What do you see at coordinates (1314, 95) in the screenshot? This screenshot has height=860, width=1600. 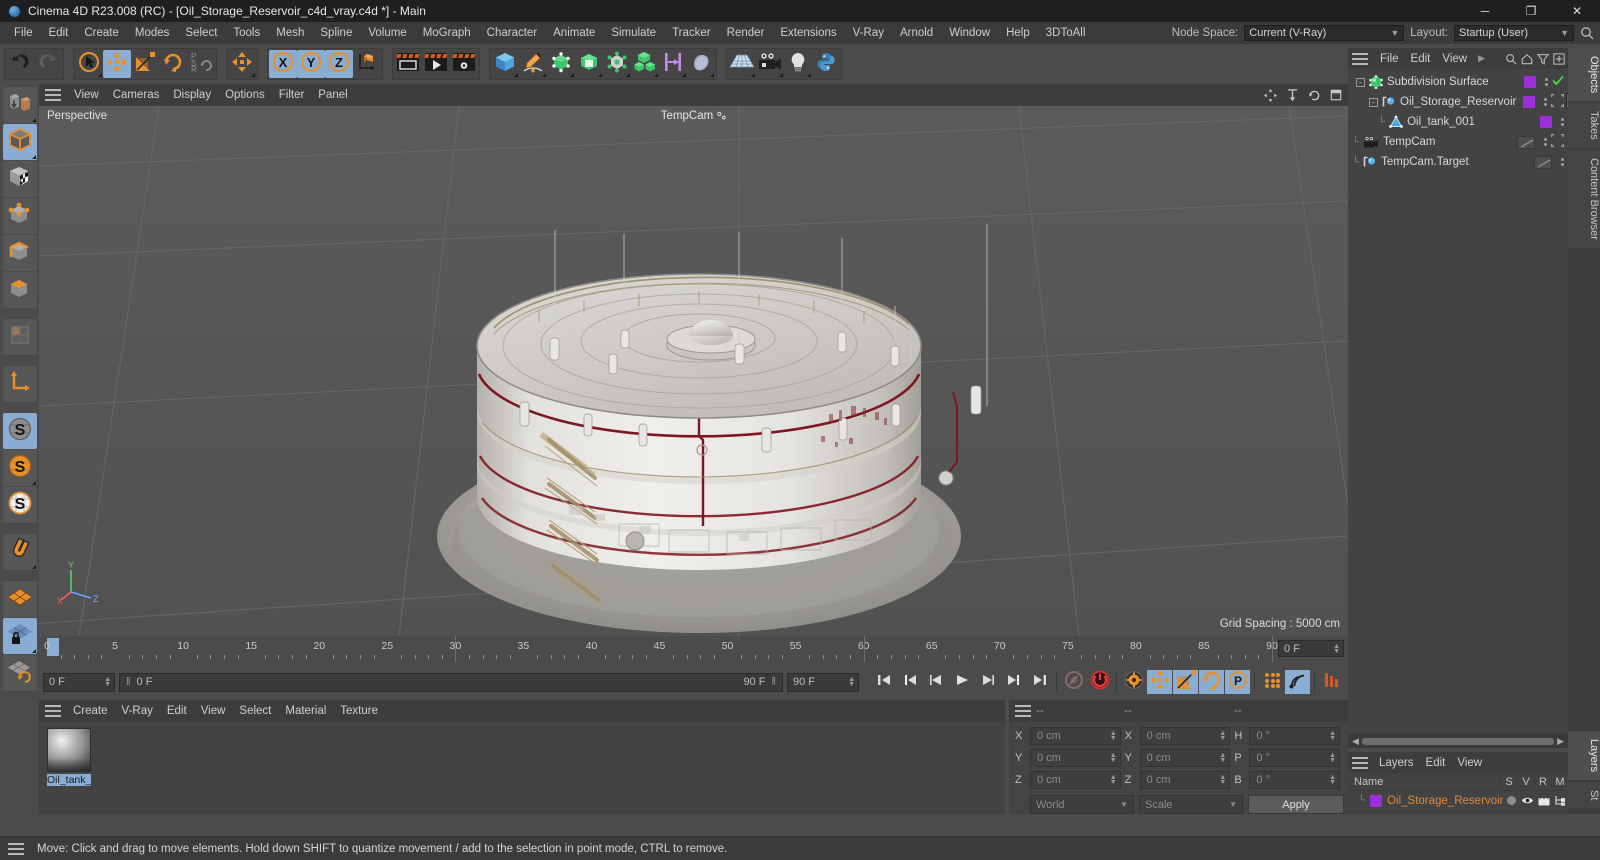 I see `rotate-view-icon` at bounding box center [1314, 95].